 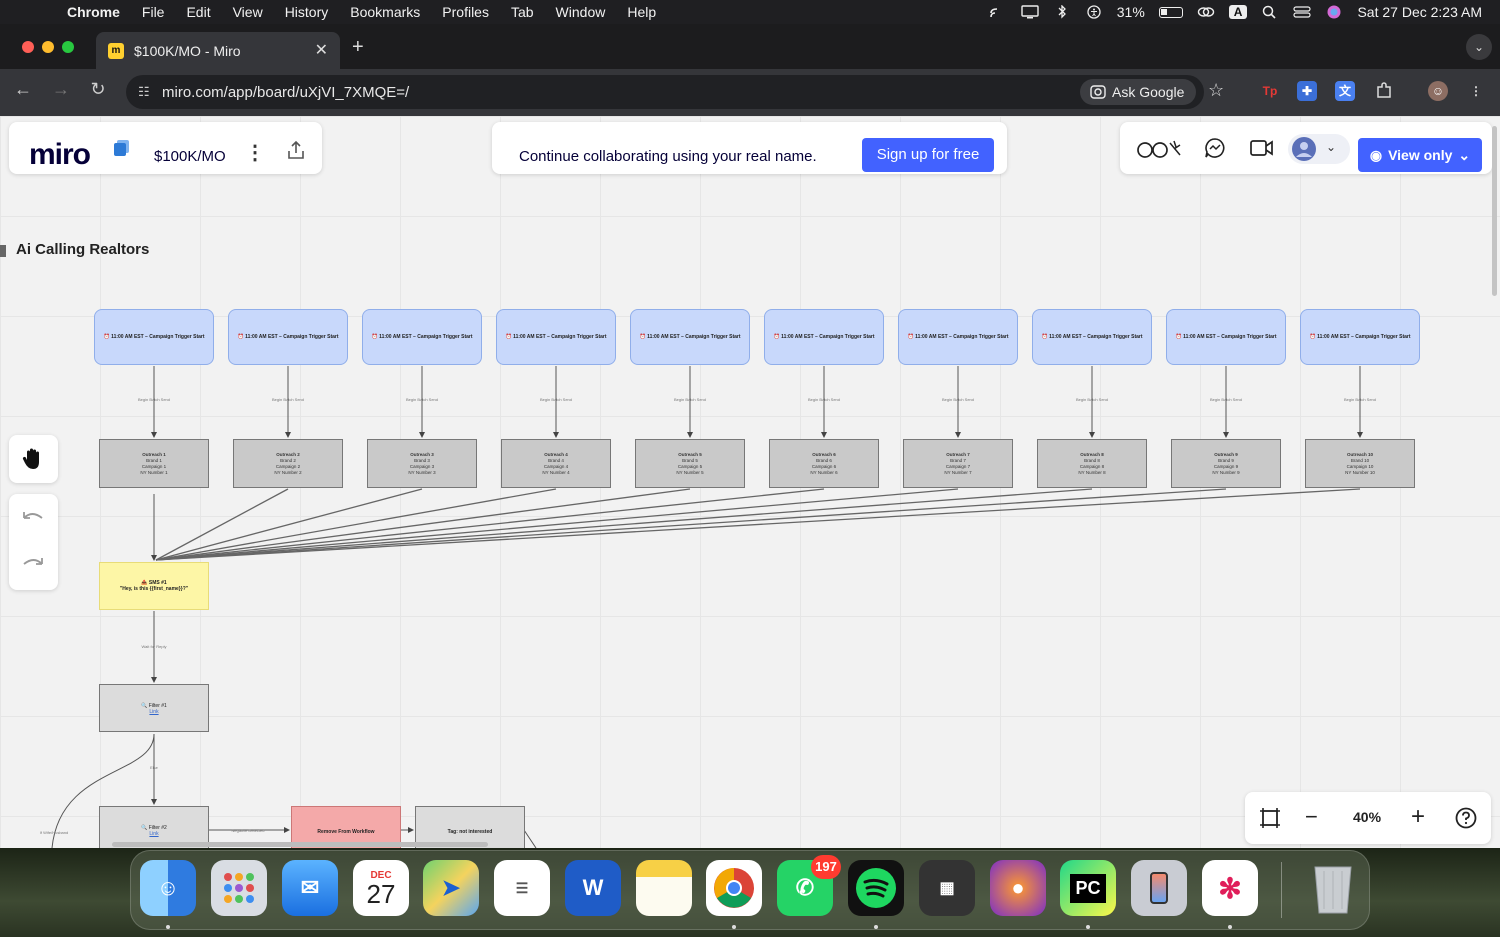 I want to click on window-close-button, so click(x=28, y=47).